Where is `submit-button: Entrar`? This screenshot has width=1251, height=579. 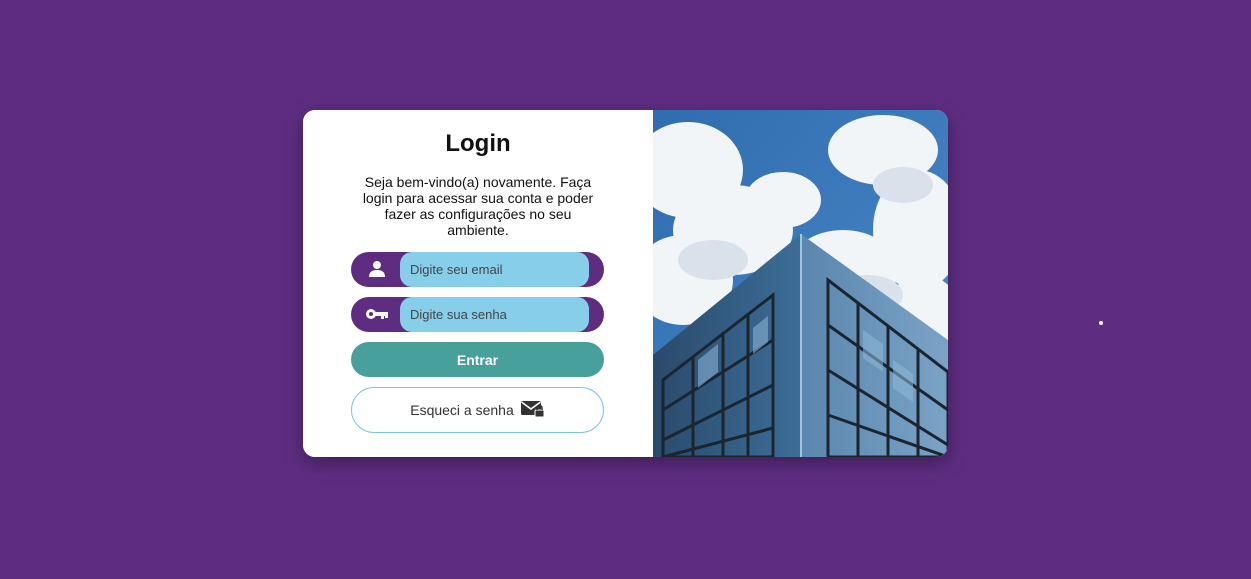 submit-button: Entrar is located at coordinates (477, 359).